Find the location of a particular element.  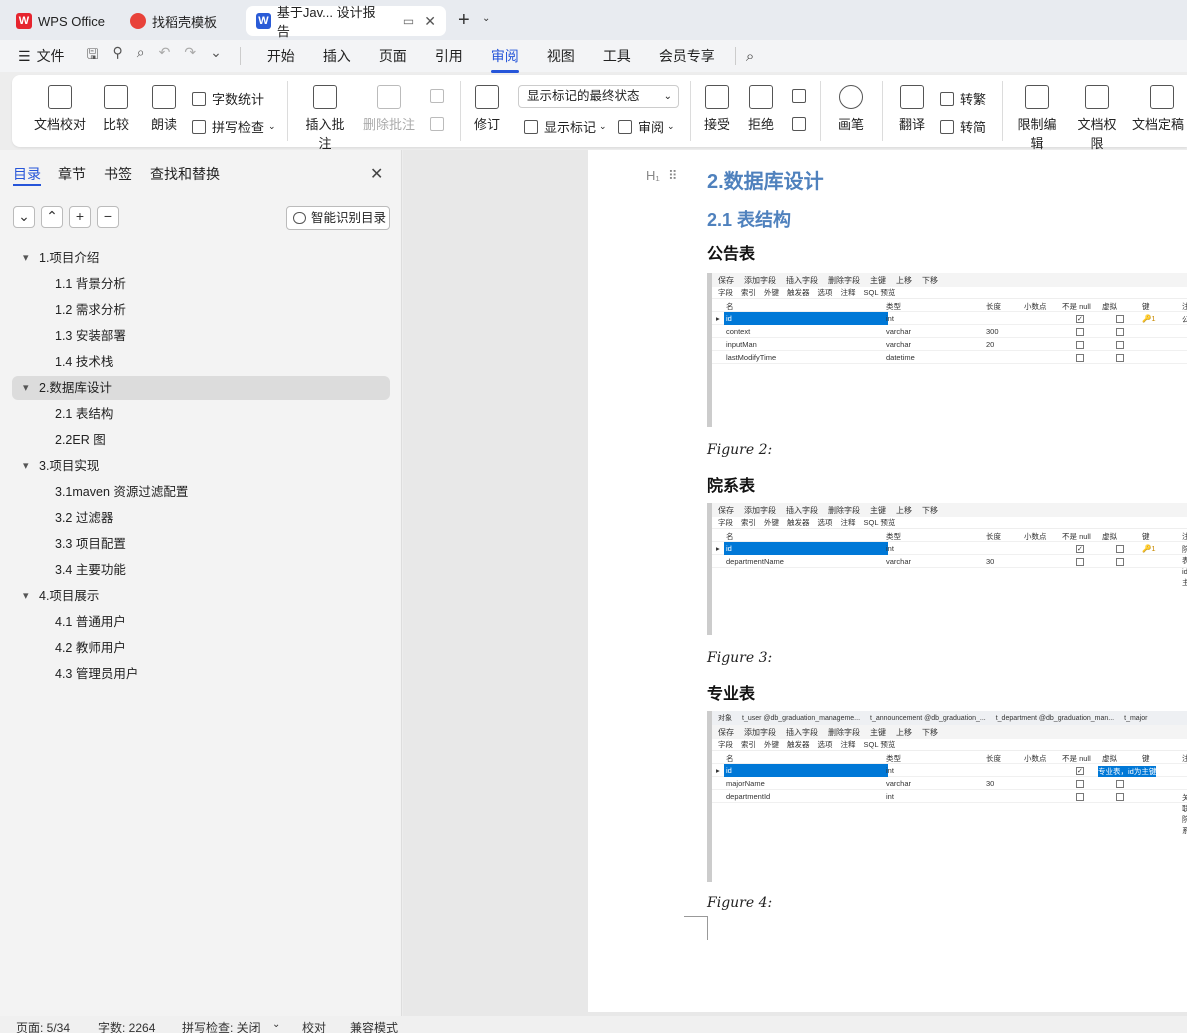

compare-button: 比较 is located at coordinates (116, 109).